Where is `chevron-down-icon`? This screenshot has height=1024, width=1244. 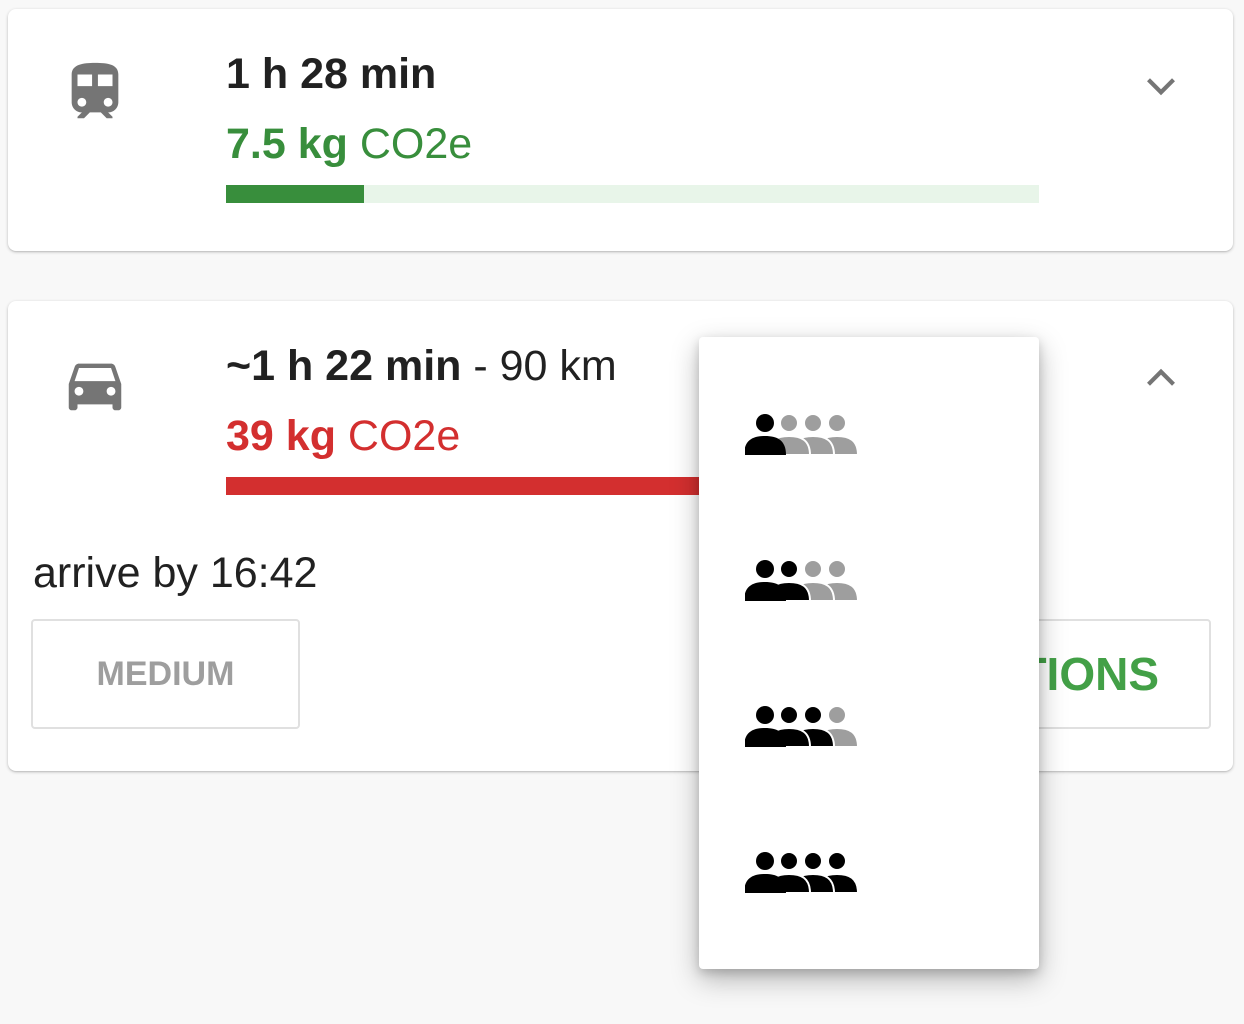
chevron-down-icon is located at coordinates (1161, 86).